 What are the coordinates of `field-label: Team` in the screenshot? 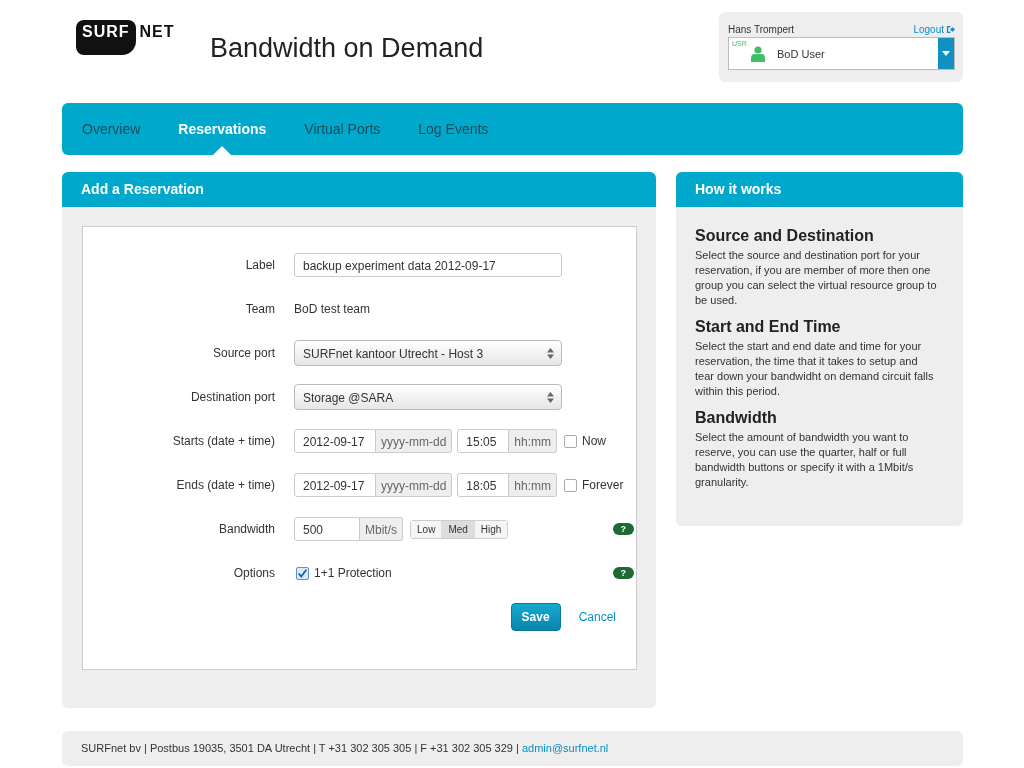 It's located at (260, 309).